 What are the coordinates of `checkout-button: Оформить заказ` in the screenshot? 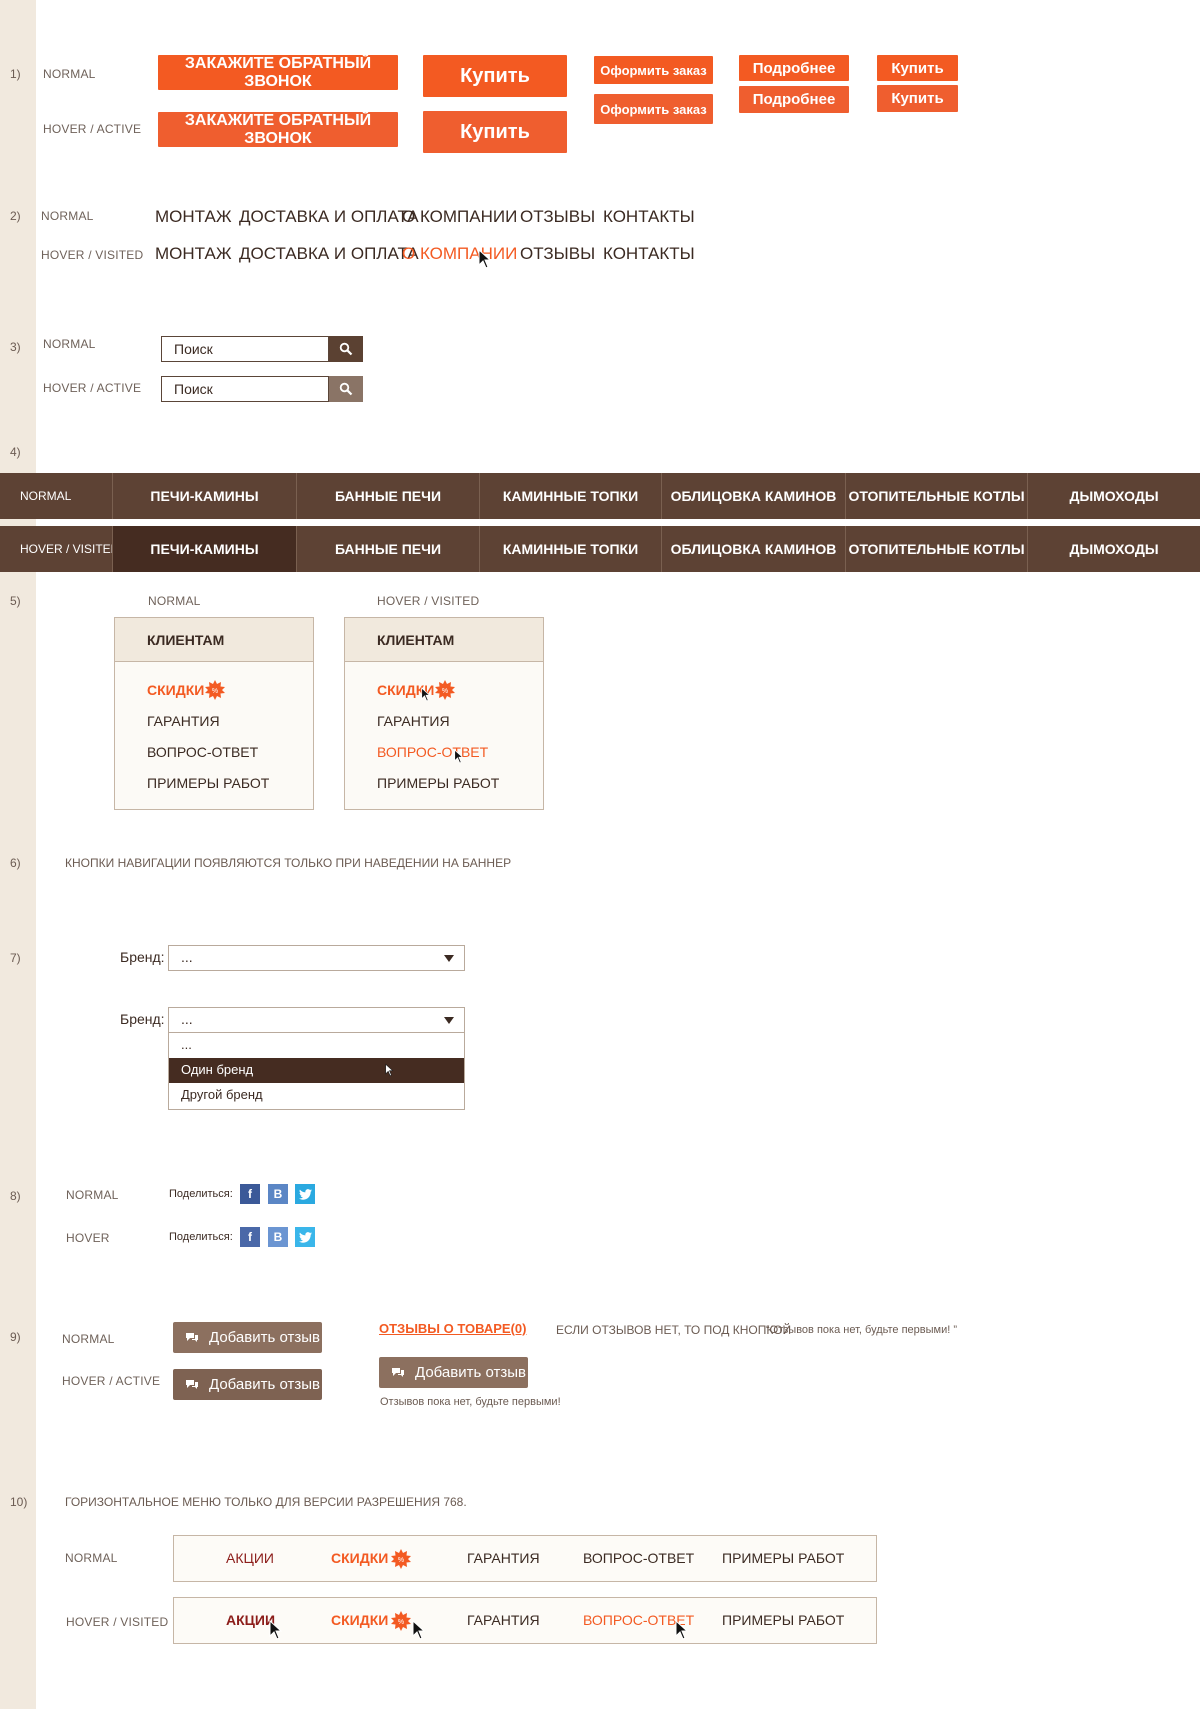 It's located at (653, 70).